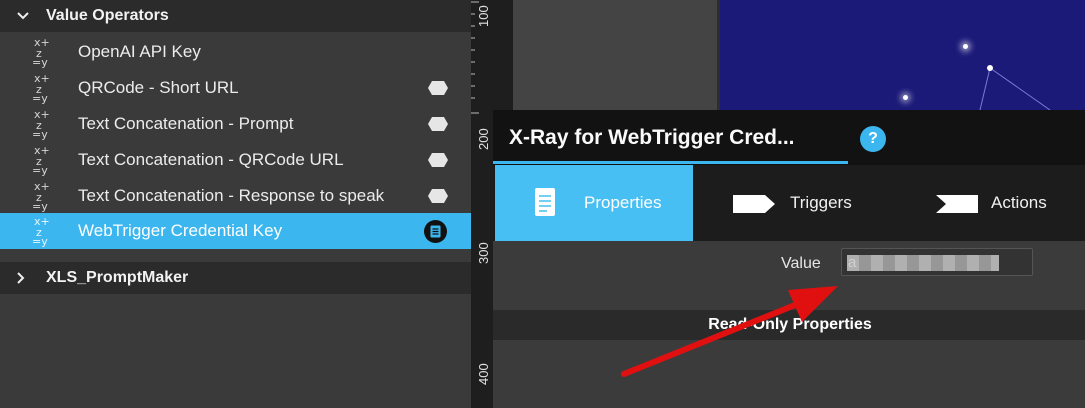  I want to click on chevron-right-icon, so click(24, 278).